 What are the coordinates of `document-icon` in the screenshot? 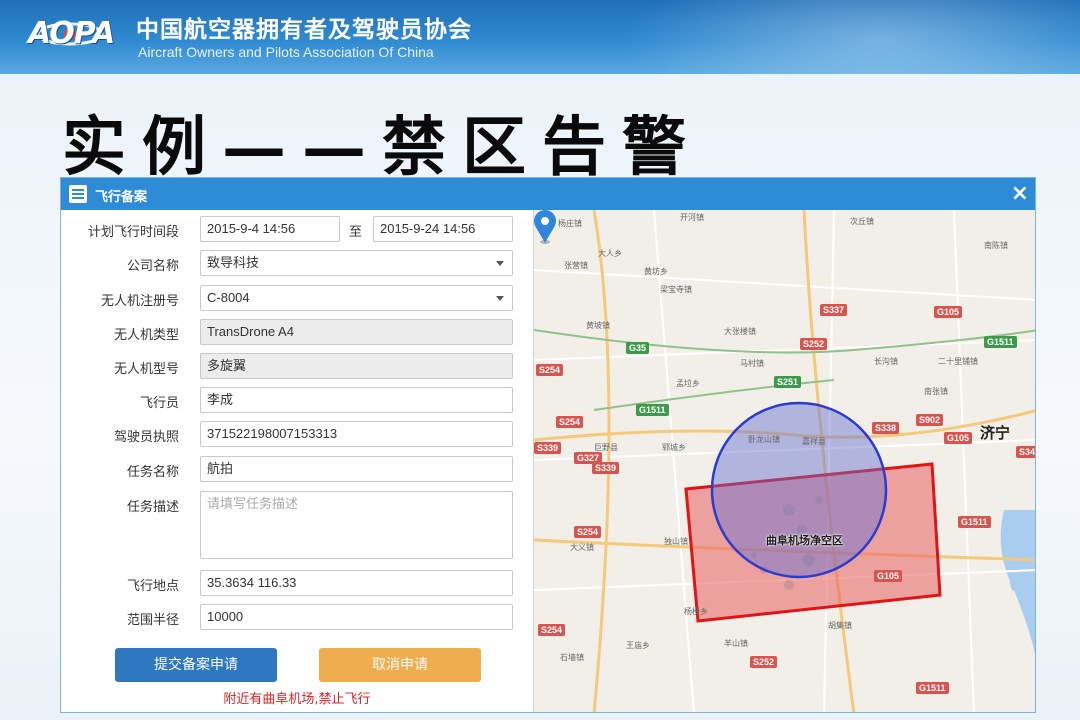 It's located at (78, 194).